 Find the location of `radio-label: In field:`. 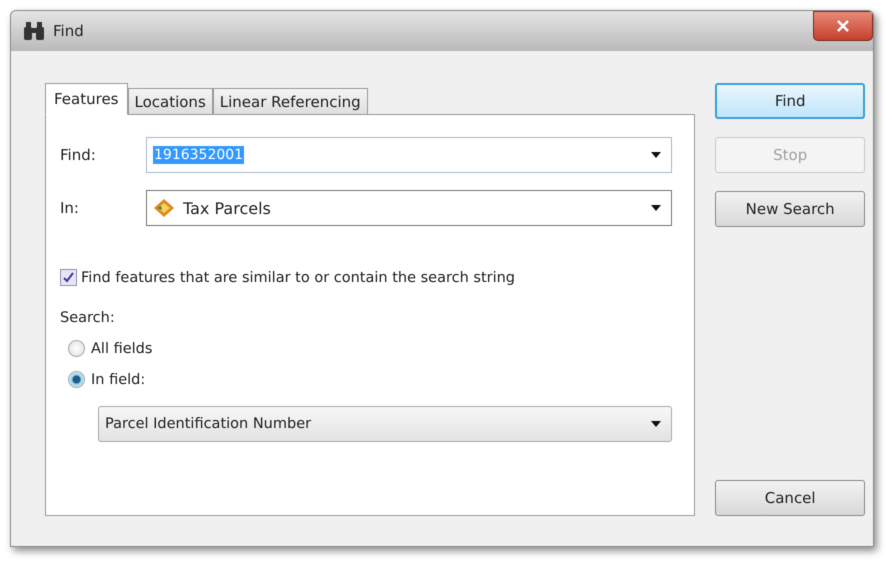

radio-label: In field: is located at coordinates (118, 380).